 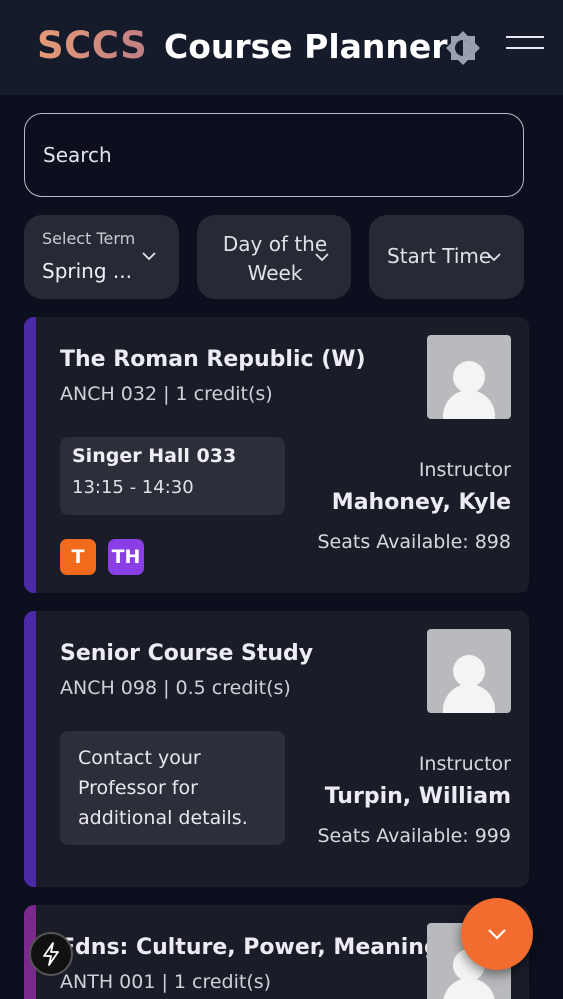 What do you see at coordinates (166, 982) in the screenshot?
I see `course-code: ANTH 001 | 1 credit(s)` at bounding box center [166, 982].